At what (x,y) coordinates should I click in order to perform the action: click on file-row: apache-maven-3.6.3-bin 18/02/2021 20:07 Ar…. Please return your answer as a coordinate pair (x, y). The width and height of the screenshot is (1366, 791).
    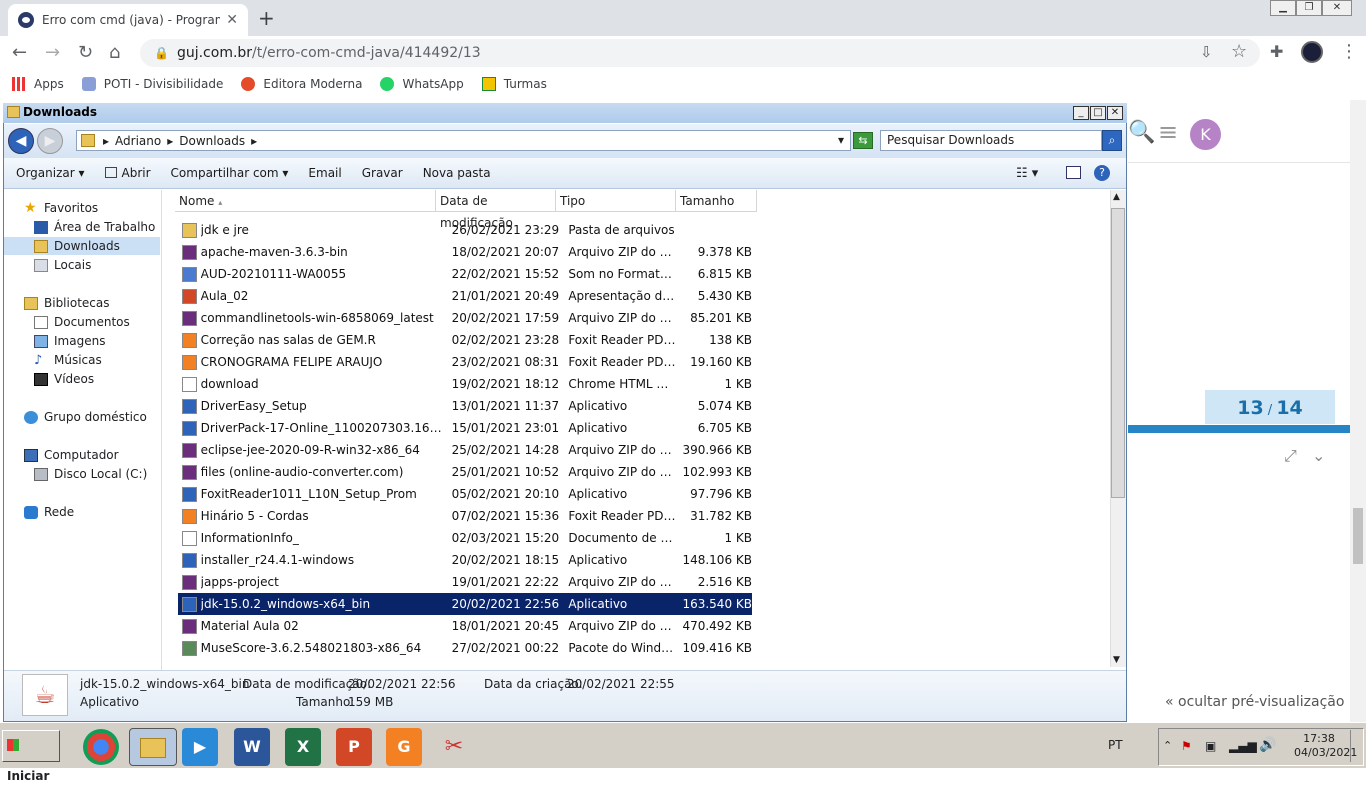
    Looking at the image, I should click on (465, 252).